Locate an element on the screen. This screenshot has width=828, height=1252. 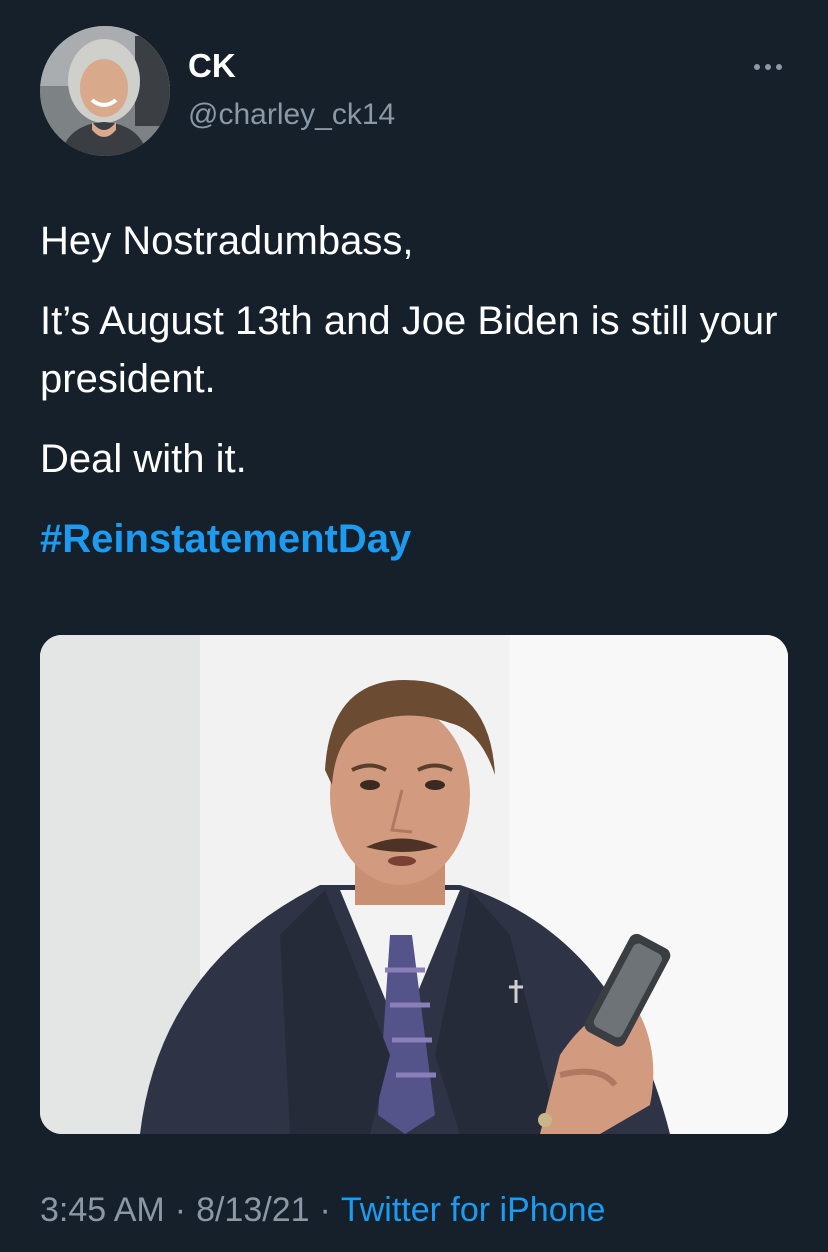
tweet-paragraph: Deal with it. is located at coordinates (143, 459).